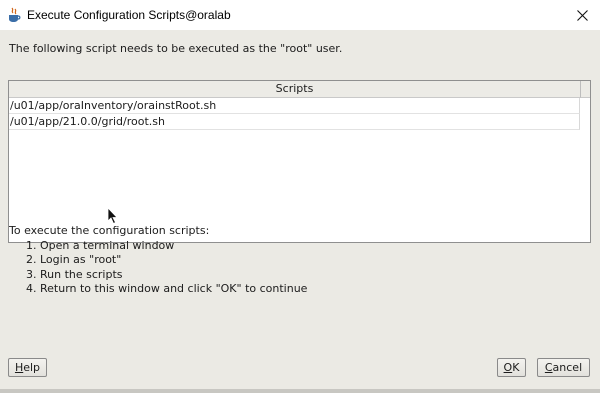 This screenshot has width=600, height=393. What do you see at coordinates (567, 367) in the screenshot?
I see `cancel-label-rest: ancel` at bounding box center [567, 367].